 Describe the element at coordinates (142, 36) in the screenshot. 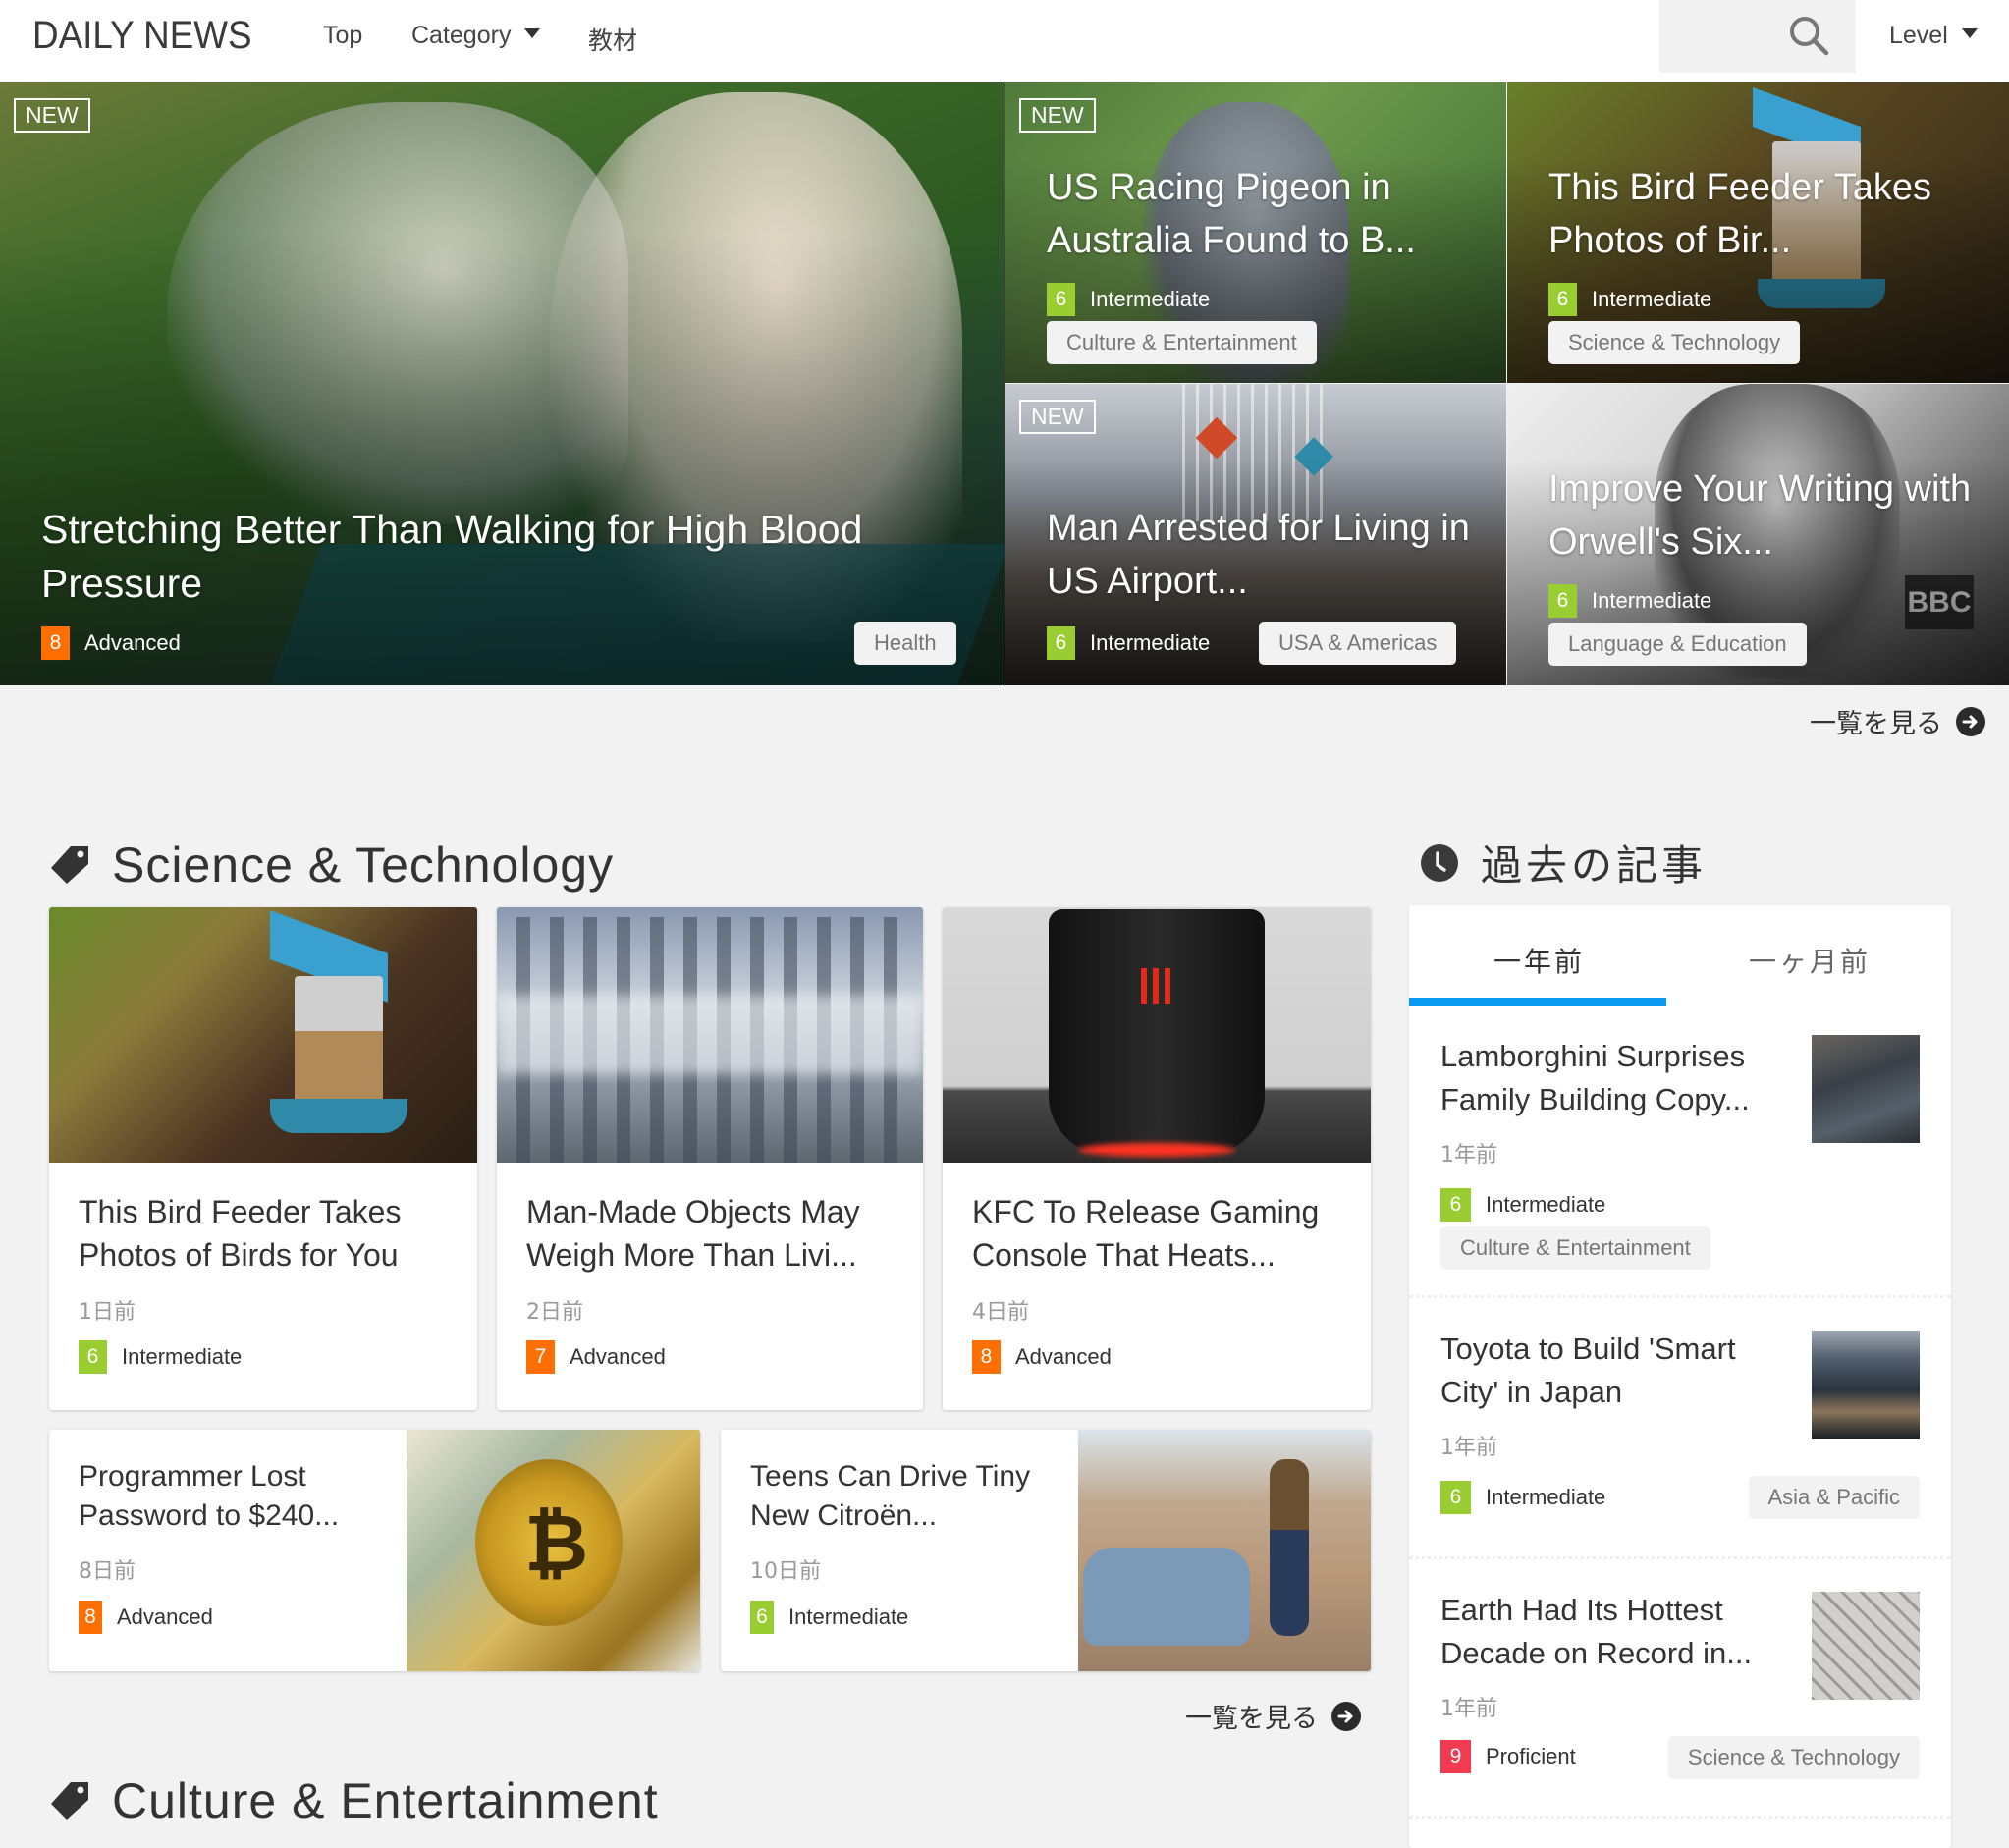

I see `site-logo: DAILY NEWS` at that location.